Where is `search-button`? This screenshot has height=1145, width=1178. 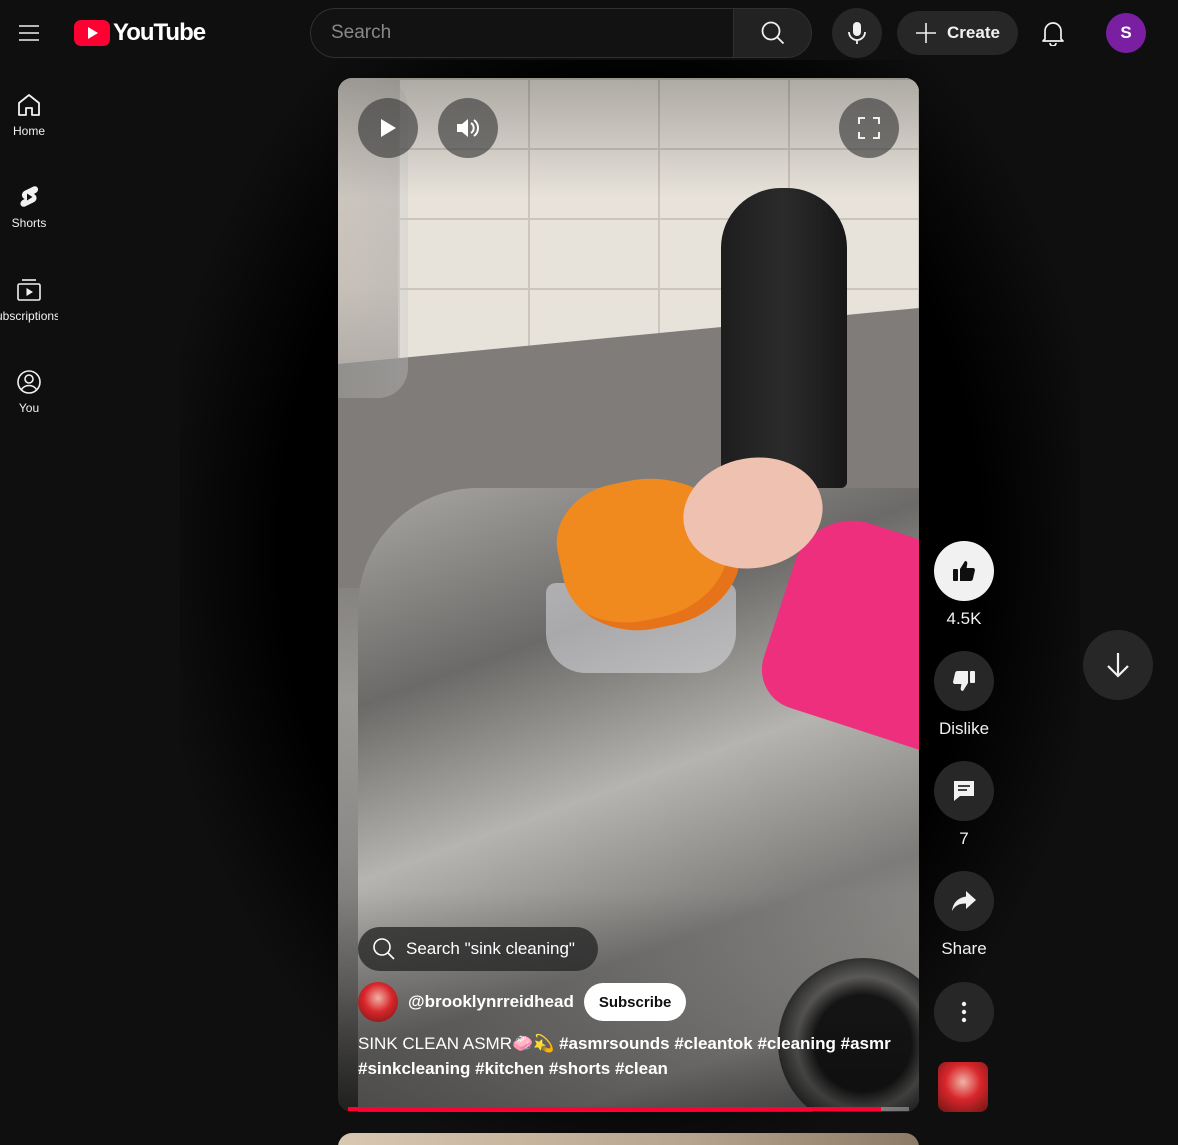 search-button is located at coordinates (772, 33).